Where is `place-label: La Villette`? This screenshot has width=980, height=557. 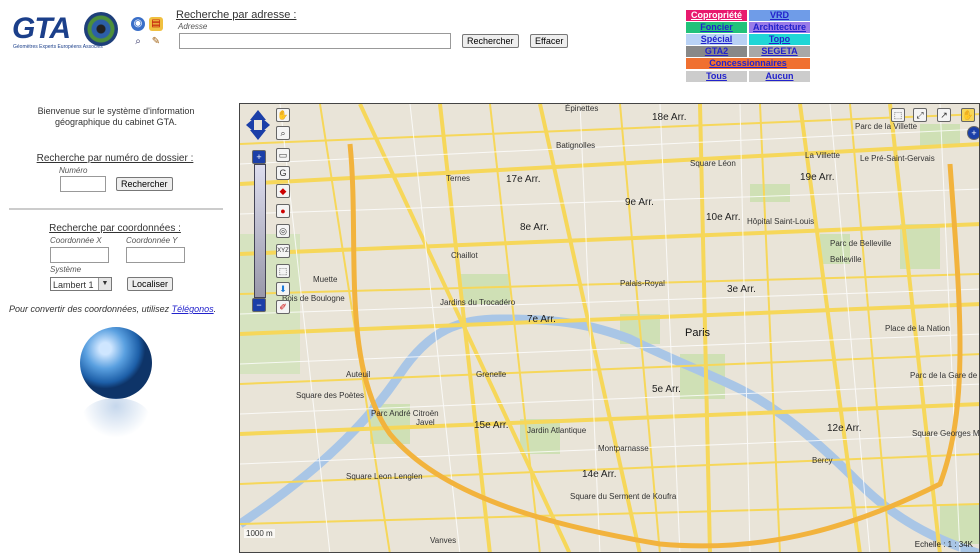 place-label: La Villette is located at coordinates (822, 155).